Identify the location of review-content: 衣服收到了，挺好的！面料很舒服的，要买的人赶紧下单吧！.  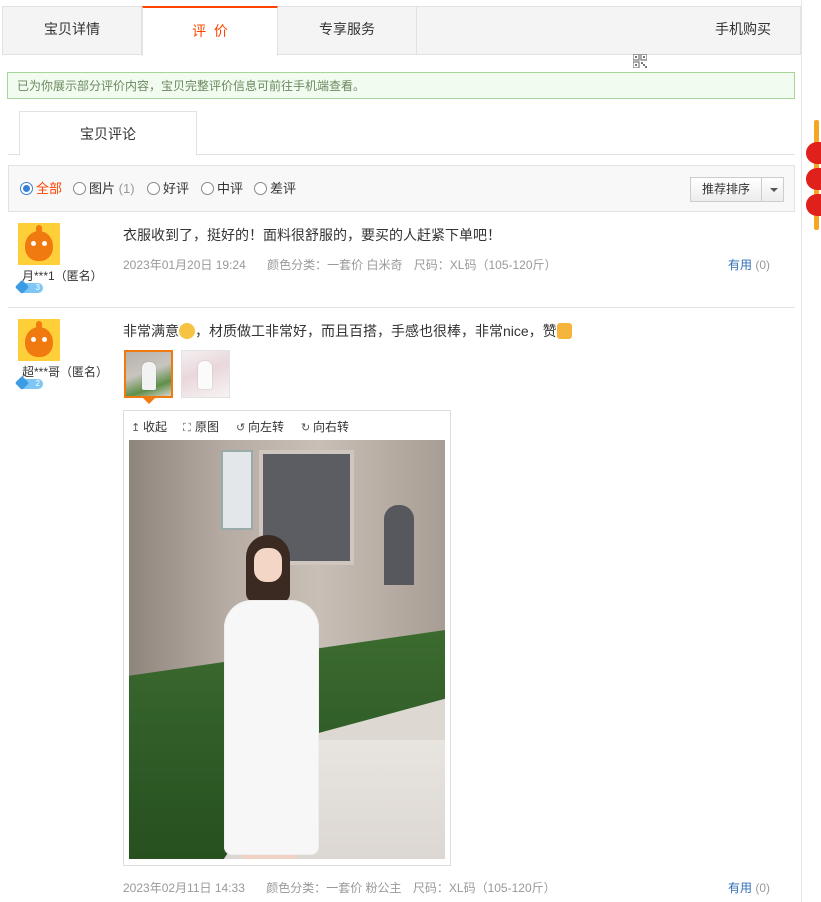
(312, 235).